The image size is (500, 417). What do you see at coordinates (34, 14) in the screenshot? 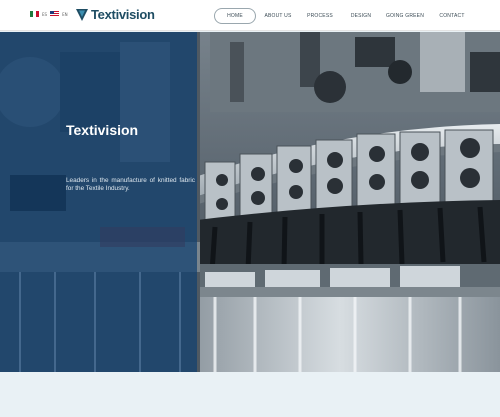
I see `mexico-flag-icon` at bounding box center [34, 14].